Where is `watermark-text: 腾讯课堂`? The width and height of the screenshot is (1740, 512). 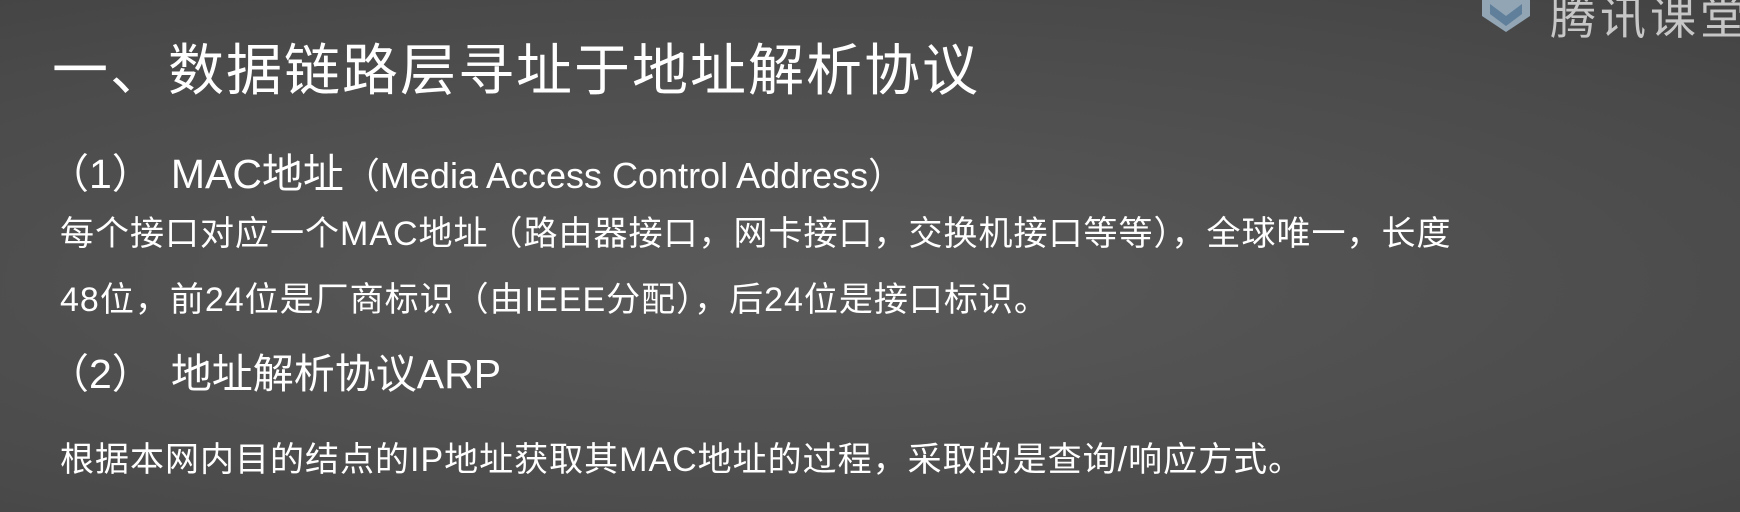 watermark-text: 腾讯课堂 is located at coordinates (1645, 22).